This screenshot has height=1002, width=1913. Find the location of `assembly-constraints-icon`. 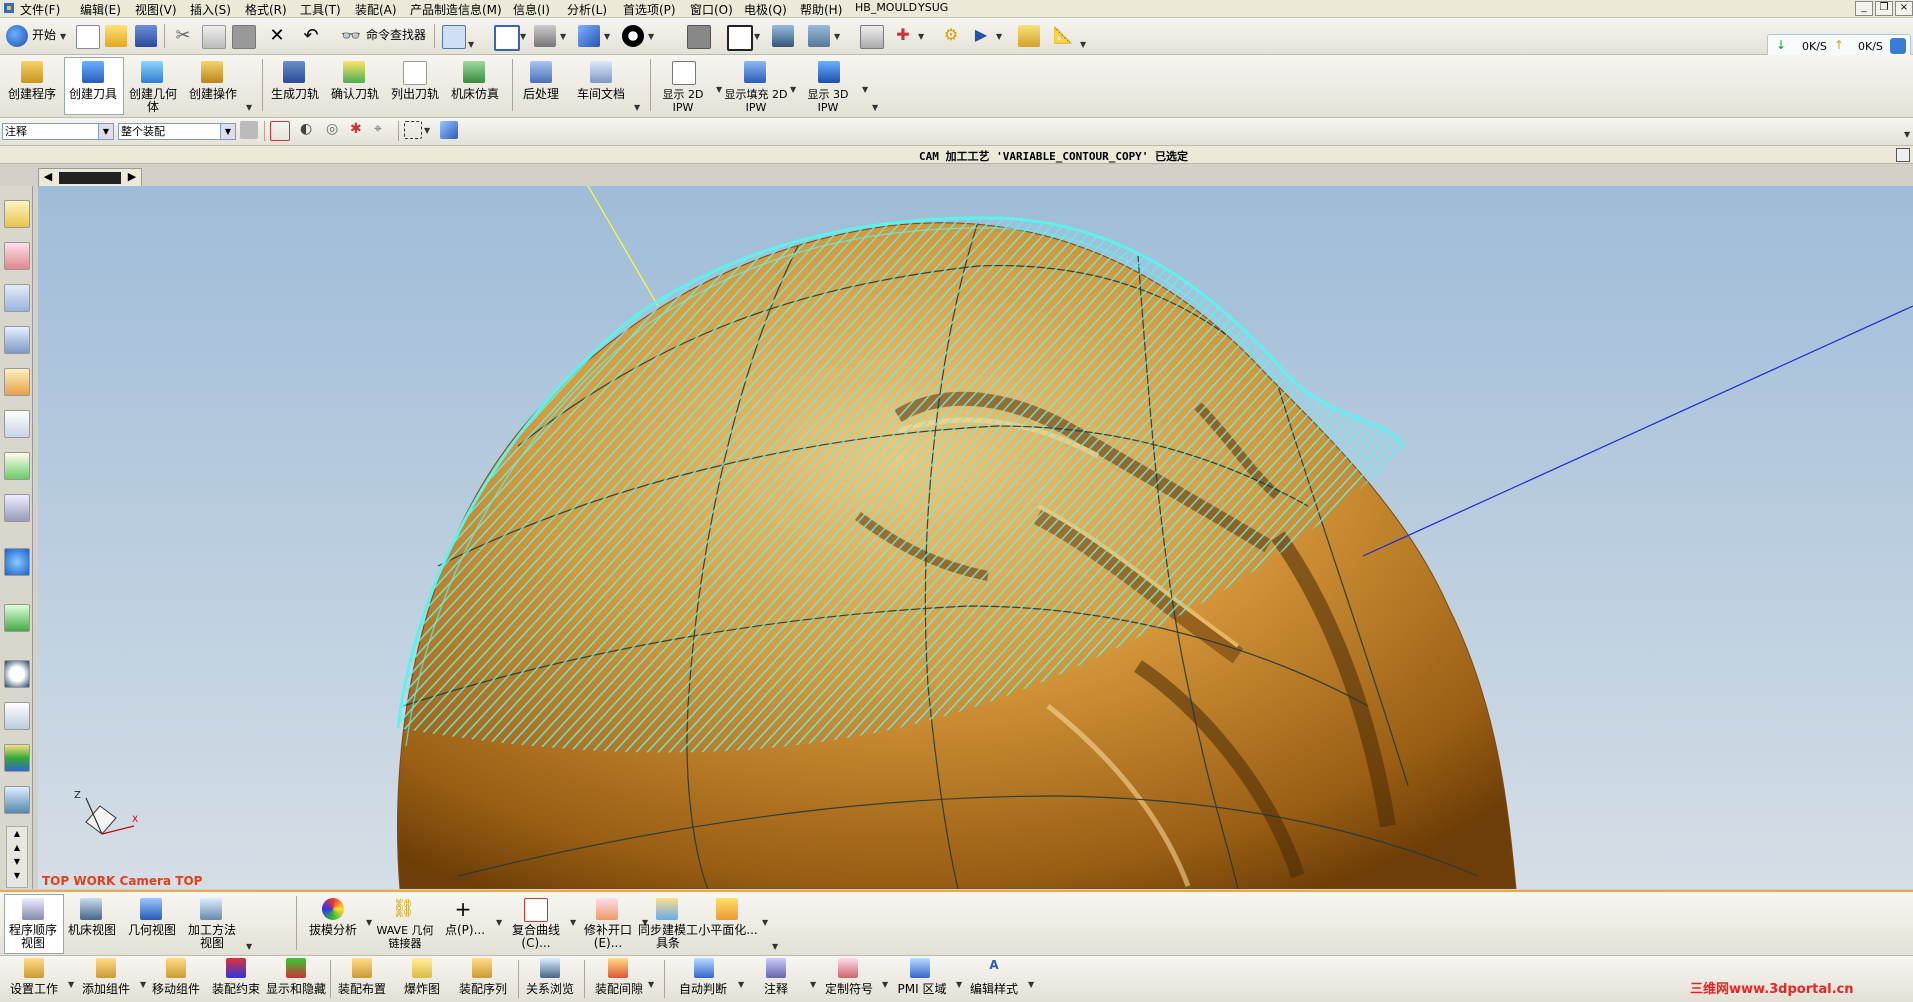

assembly-constraints-icon is located at coordinates (236, 968).